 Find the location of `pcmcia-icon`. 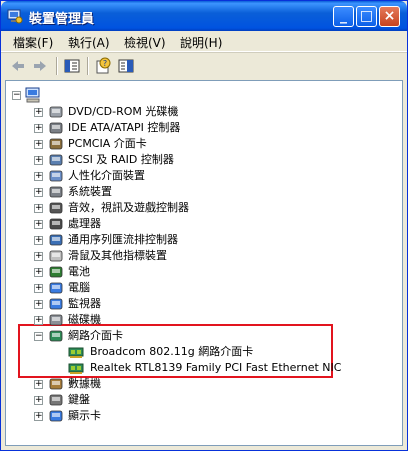

pcmcia-icon is located at coordinates (56, 144).